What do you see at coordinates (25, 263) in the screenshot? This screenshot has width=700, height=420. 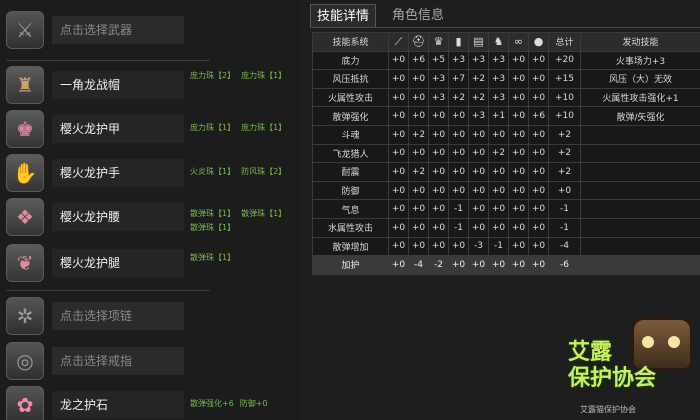 I see `leg-armor-icon: ❦` at bounding box center [25, 263].